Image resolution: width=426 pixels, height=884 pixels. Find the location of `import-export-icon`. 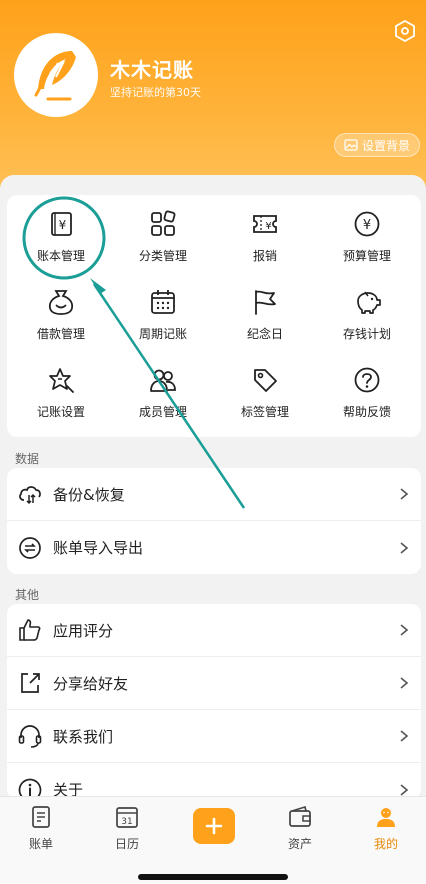

import-export-icon is located at coordinates (30, 547).